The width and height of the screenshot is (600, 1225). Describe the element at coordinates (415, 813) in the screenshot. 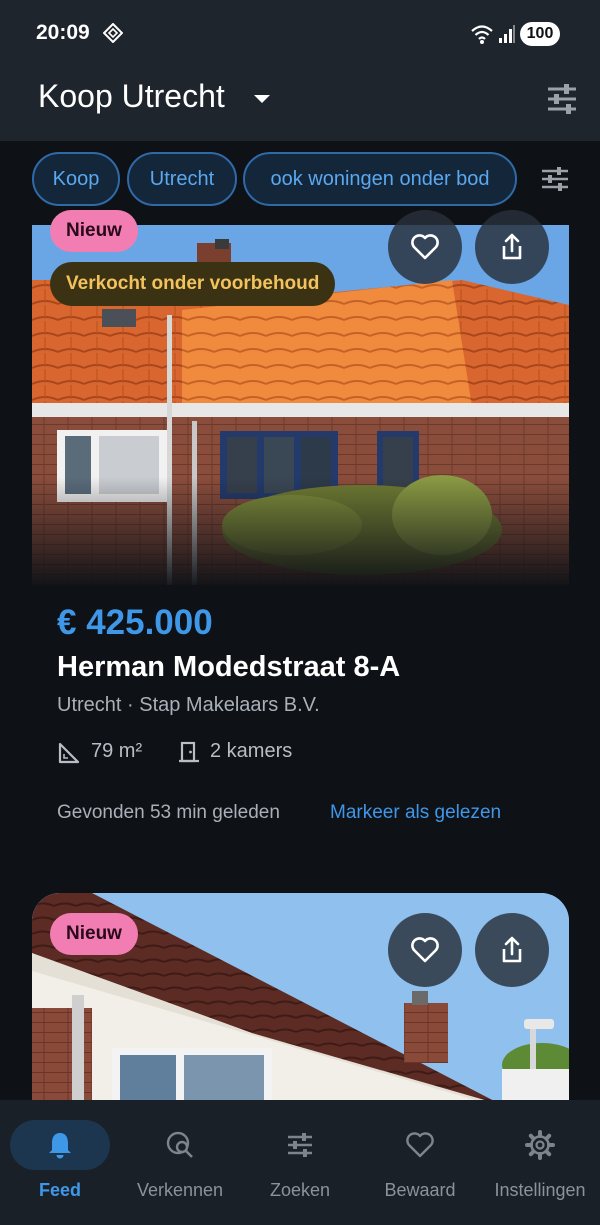

I see `mark-read-link: Markeer als gelezen` at that location.